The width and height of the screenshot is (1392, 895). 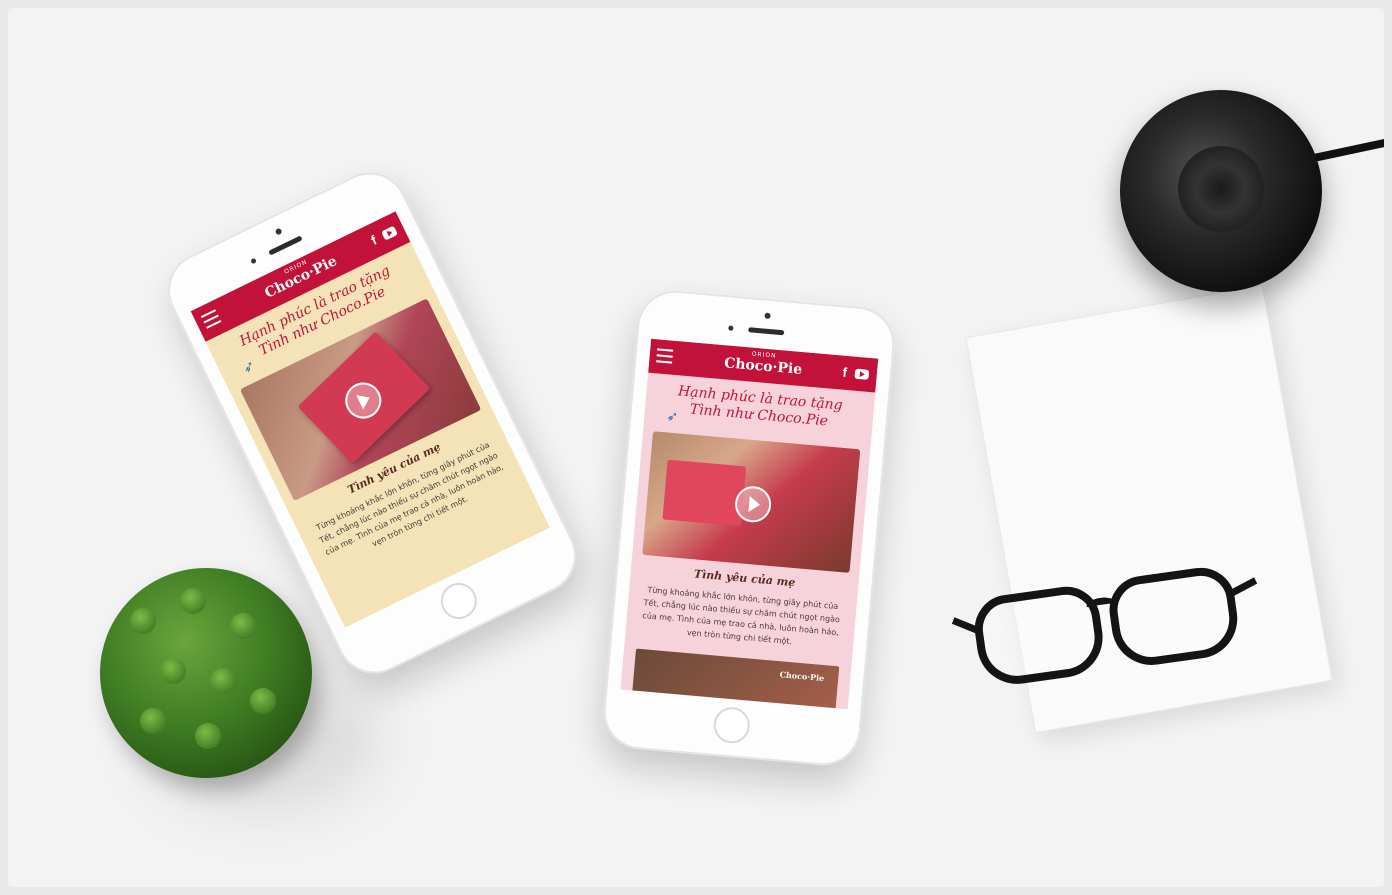 I want to click on swallow-icon: ➶, so click(x=672, y=417).